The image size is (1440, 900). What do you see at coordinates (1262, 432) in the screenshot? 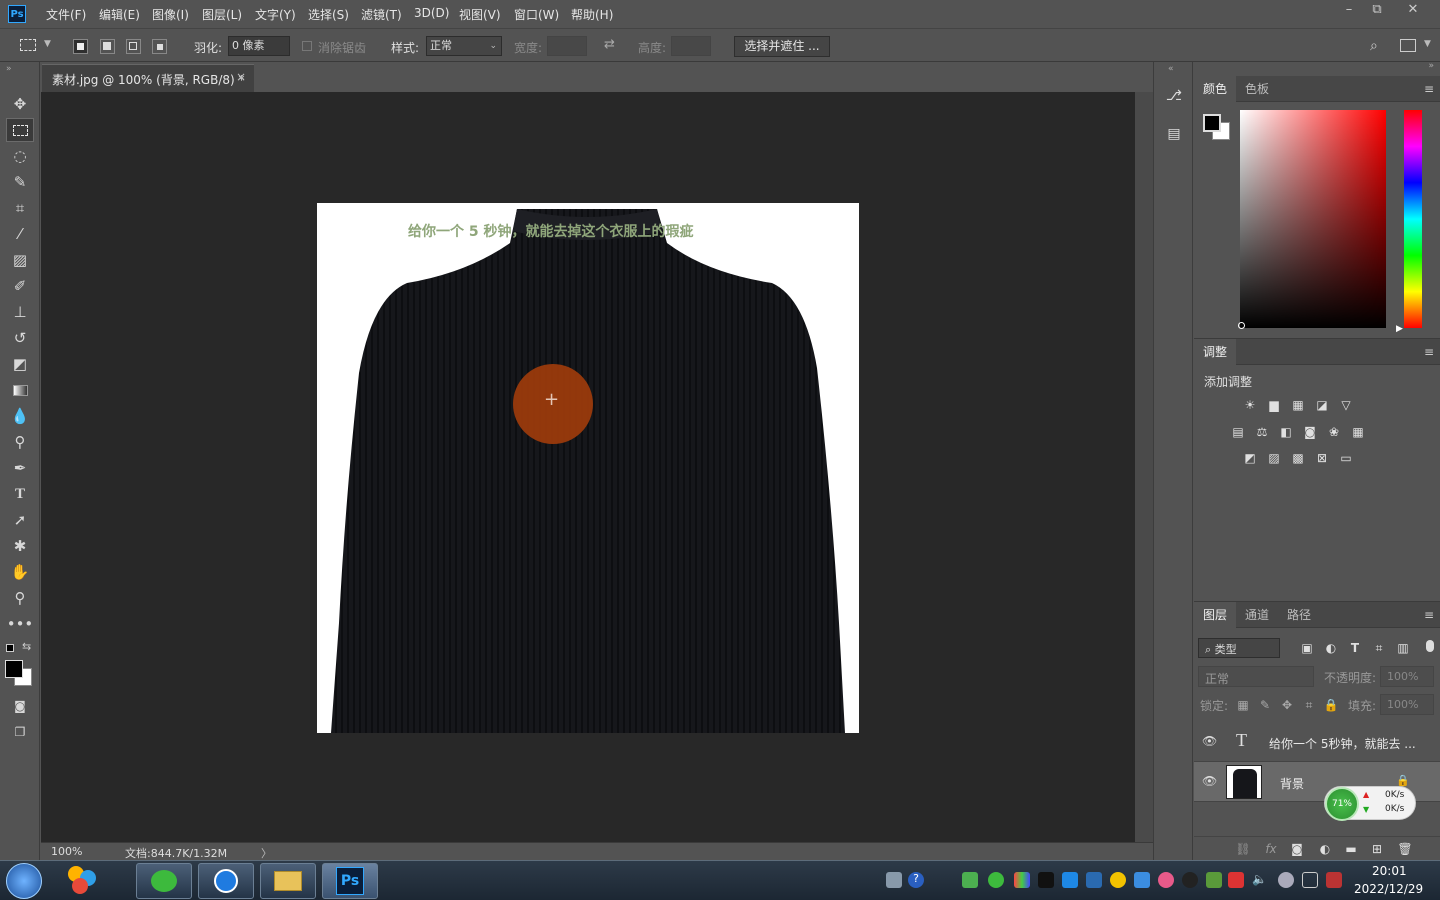
I see `color-balance-icon: ⚖` at bounding box center [1262, 432].